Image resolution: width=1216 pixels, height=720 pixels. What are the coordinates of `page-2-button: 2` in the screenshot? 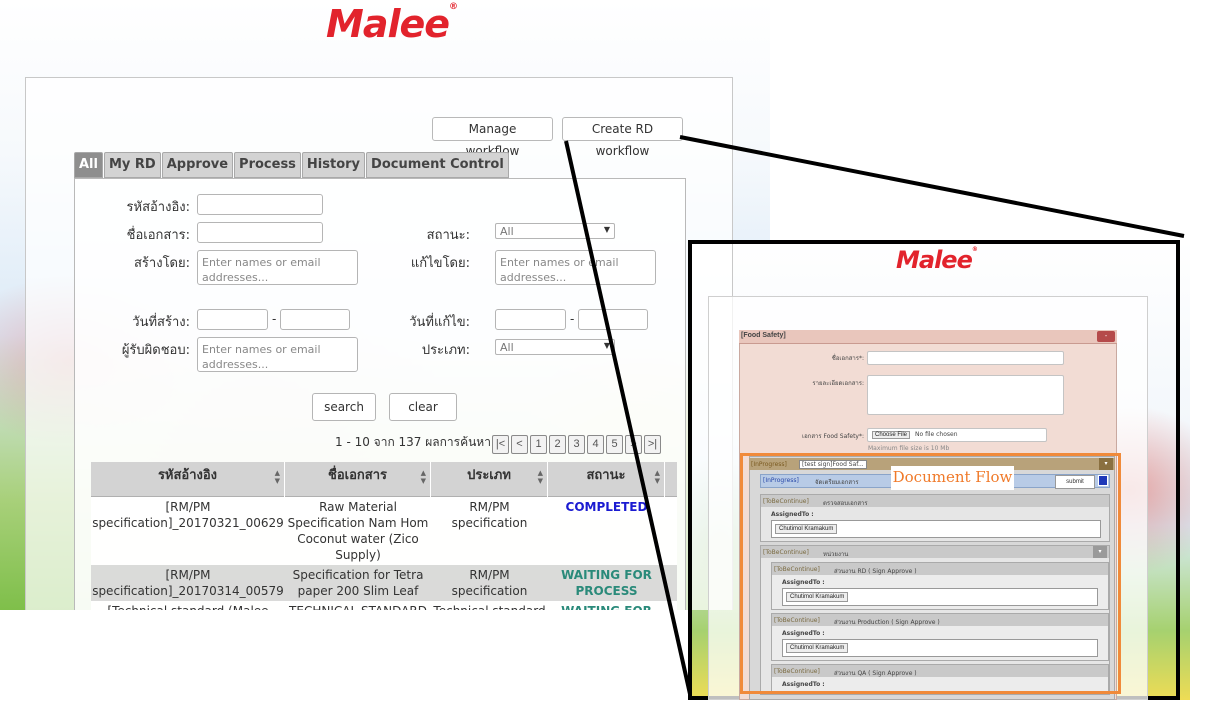 It's located at (557, 444).